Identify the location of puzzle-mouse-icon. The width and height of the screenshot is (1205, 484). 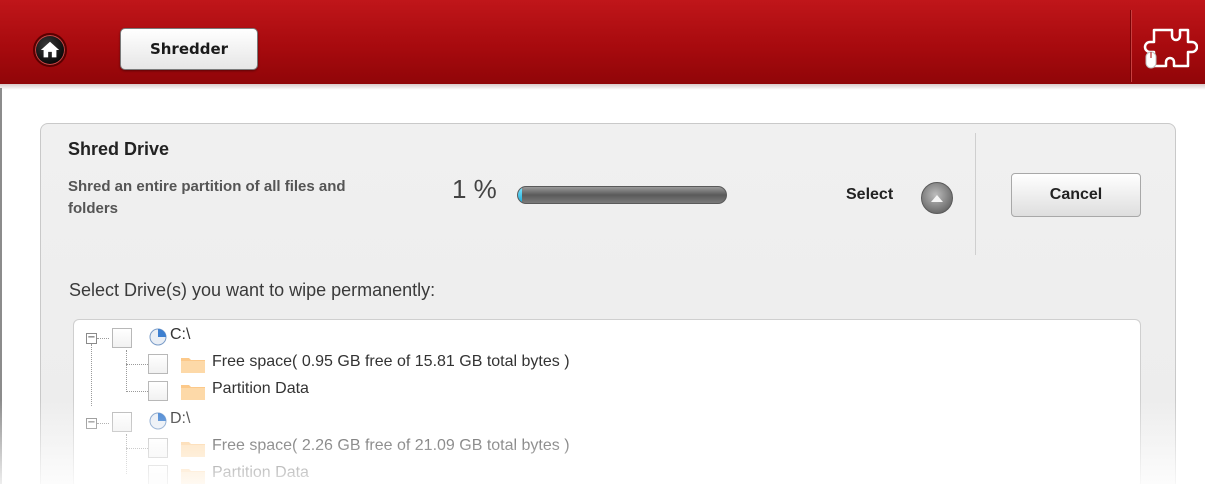
(1169, 51).